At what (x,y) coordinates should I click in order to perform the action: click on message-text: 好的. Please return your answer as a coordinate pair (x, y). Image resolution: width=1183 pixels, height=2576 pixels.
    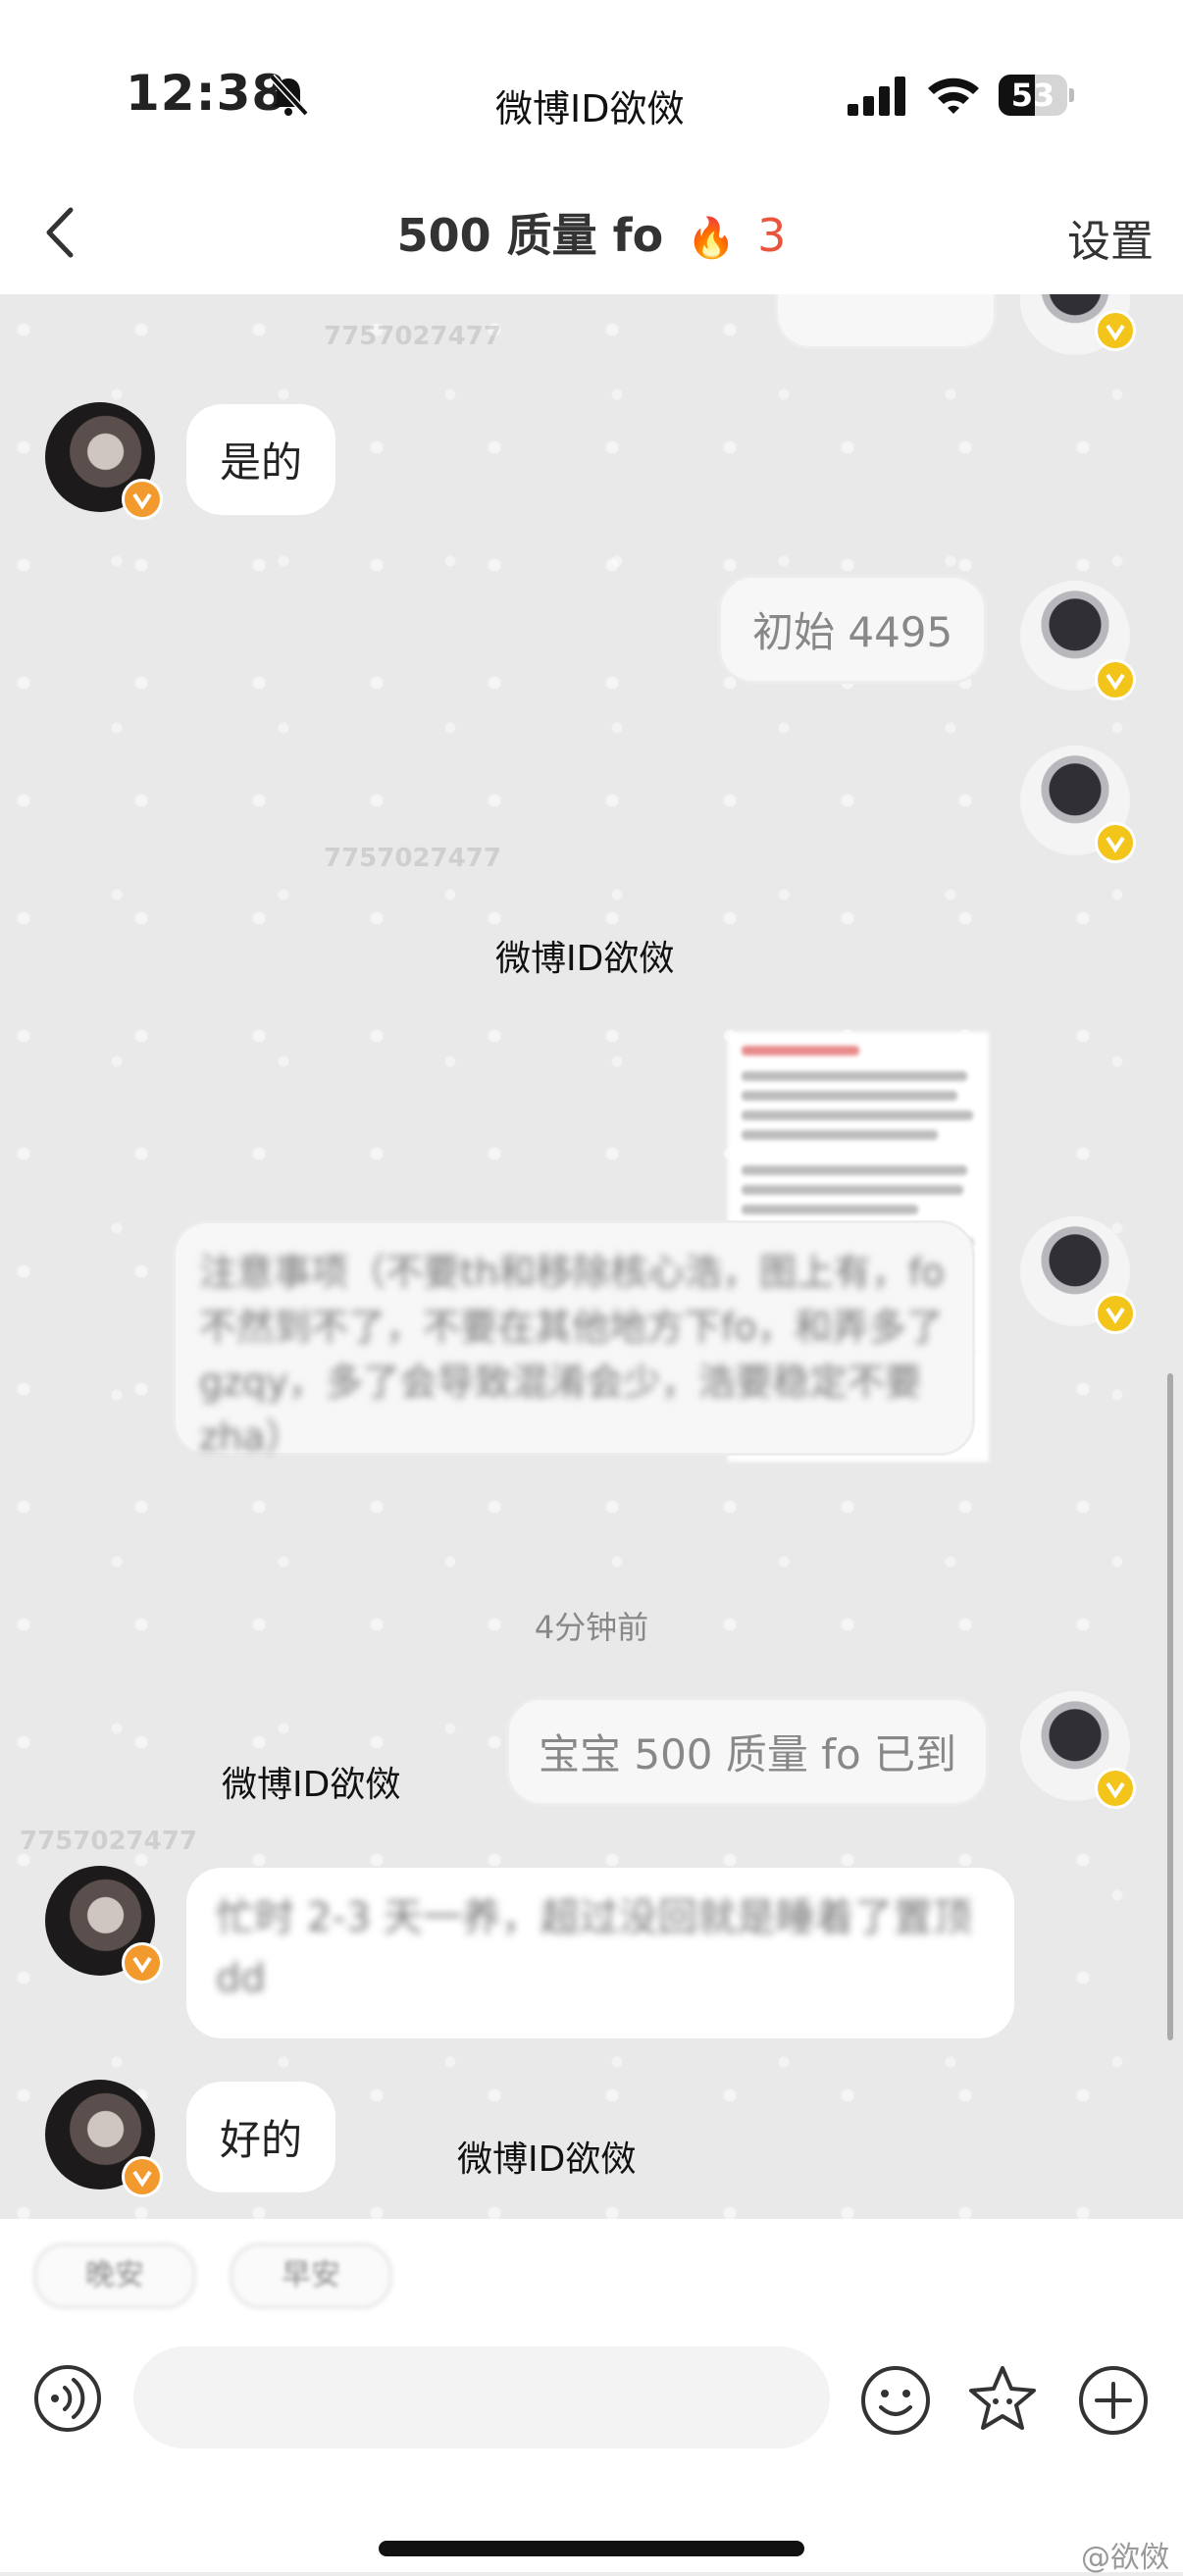
    Looking at the image, I should click on (262, 2140).